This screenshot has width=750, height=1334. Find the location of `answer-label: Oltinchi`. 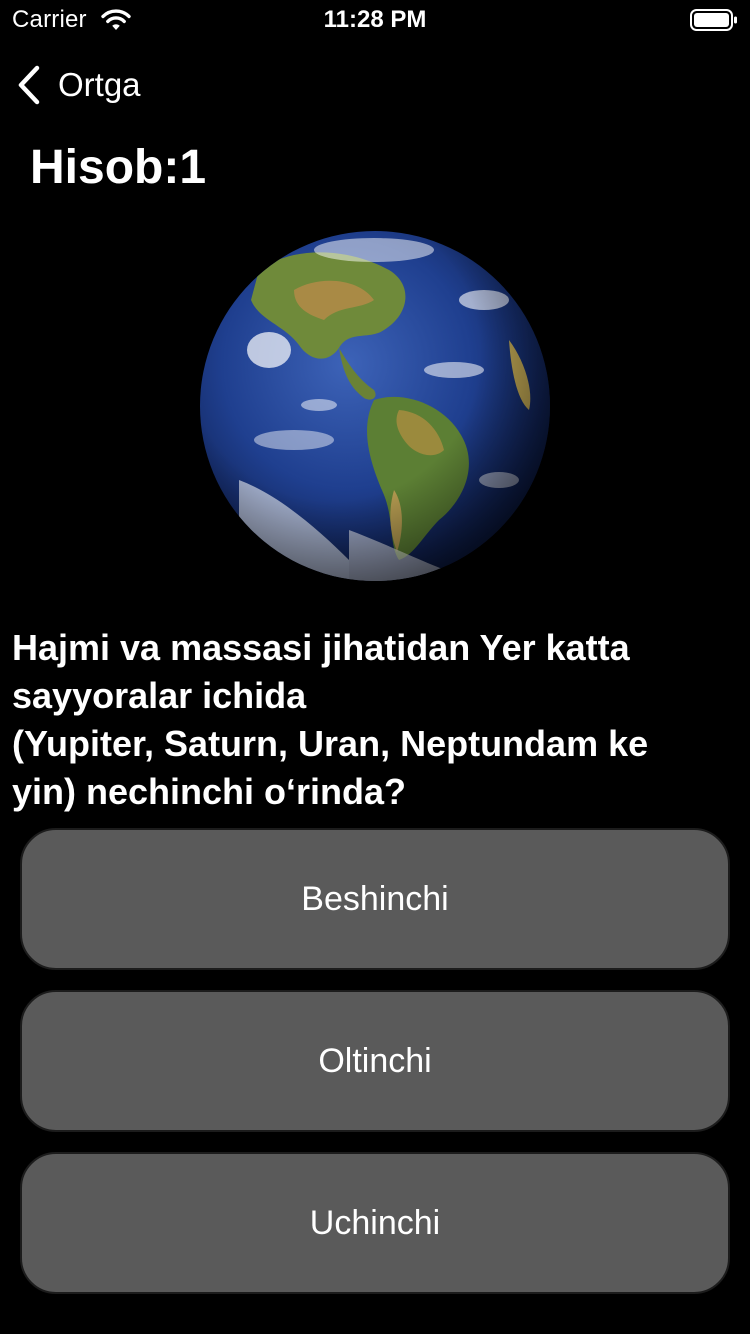

answer-label: Oltinchi is located at coordinates (375, 1060).